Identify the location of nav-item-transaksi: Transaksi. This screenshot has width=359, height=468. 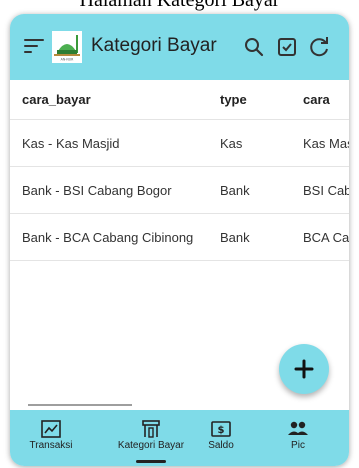
(51, 438).